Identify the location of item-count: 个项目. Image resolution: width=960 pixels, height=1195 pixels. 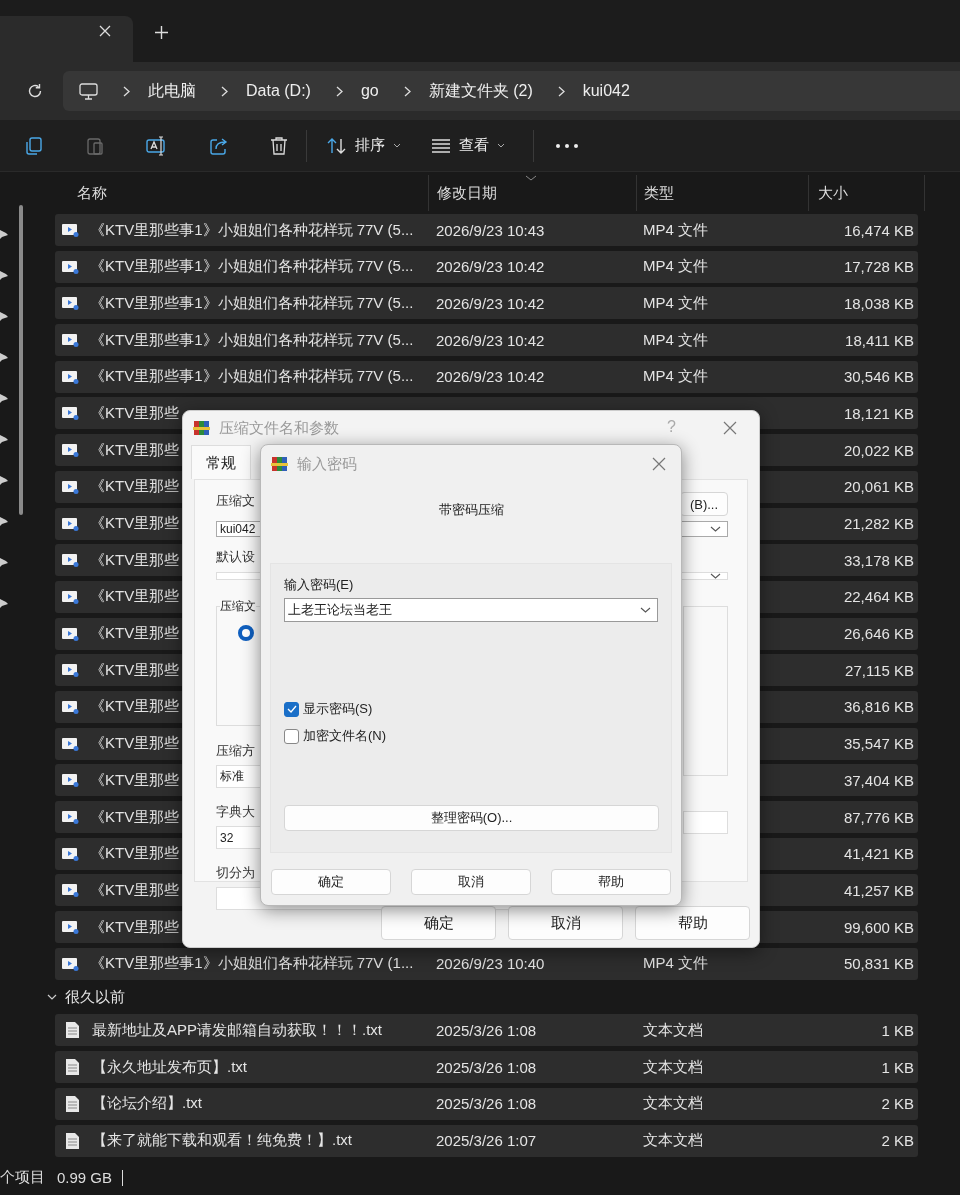
(22, 1177).